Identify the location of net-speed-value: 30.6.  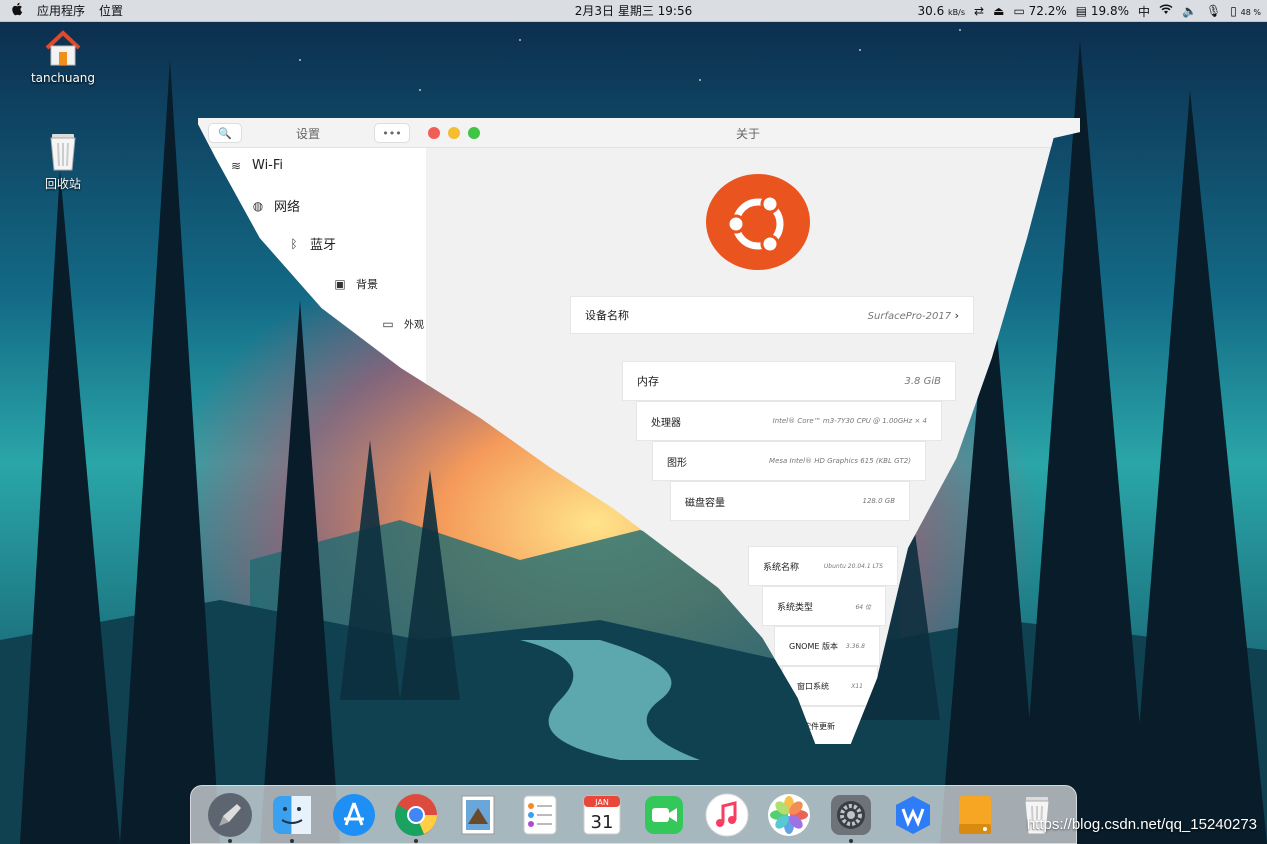
(931, 11).